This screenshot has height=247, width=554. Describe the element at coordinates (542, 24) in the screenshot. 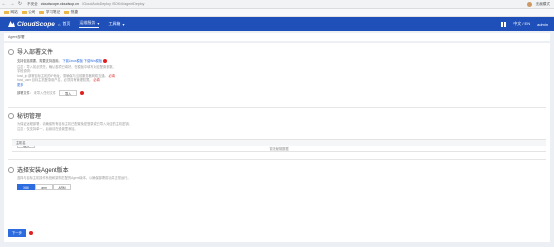

I see `user-menu: admin` at that location.